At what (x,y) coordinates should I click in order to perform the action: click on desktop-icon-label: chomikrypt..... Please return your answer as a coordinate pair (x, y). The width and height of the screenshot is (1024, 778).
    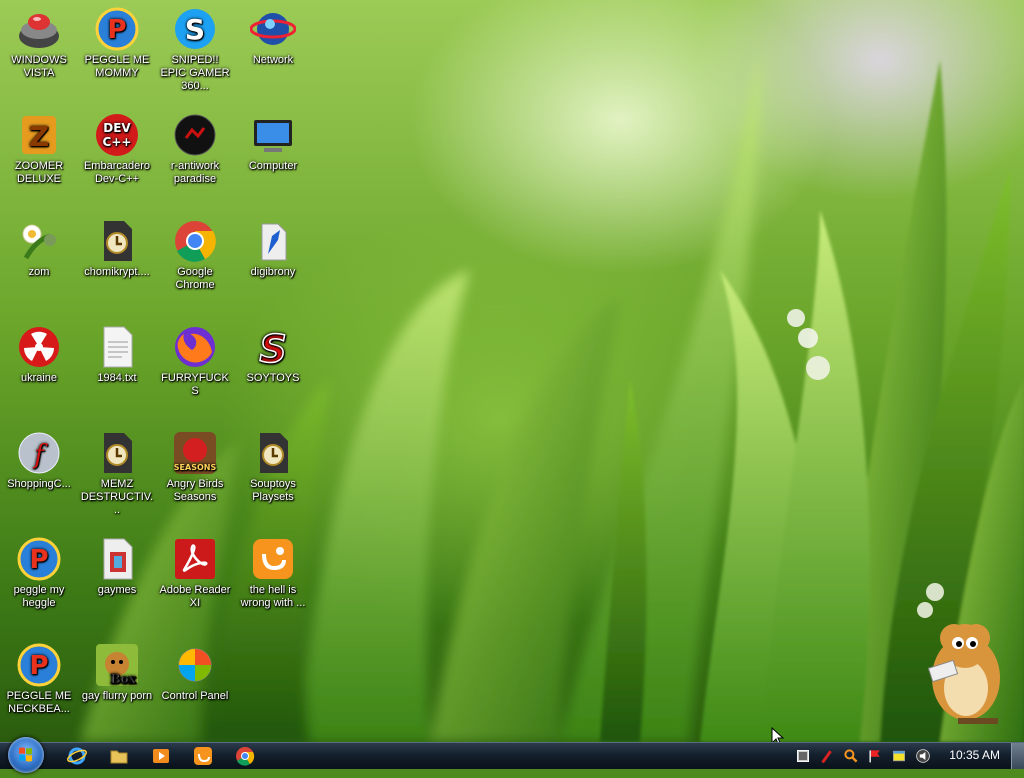
    Looking at the image, I should click on (117, 272).